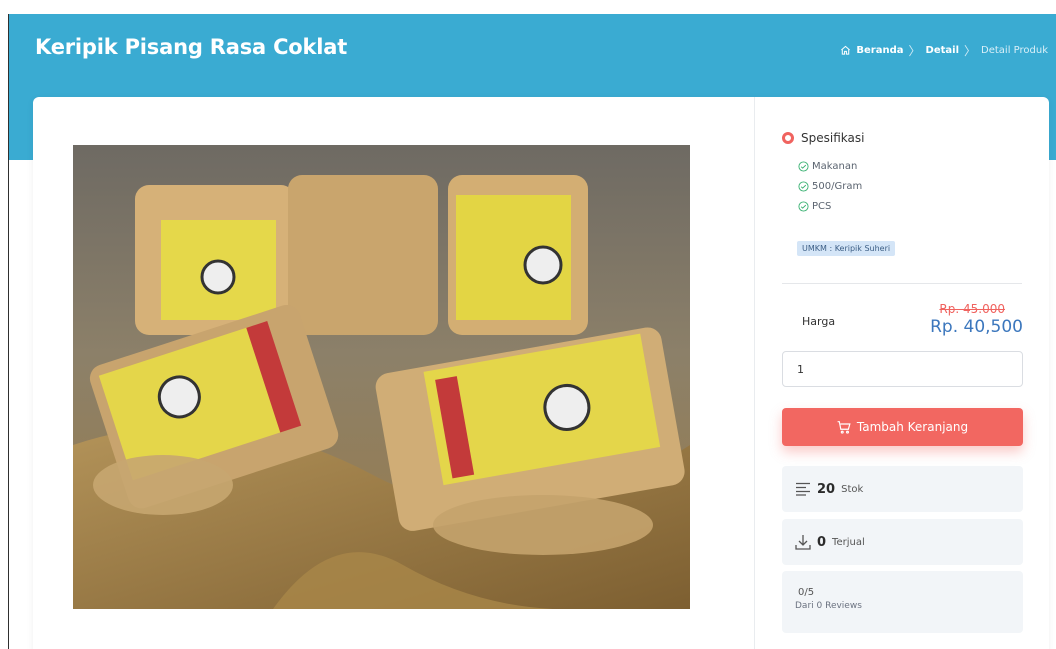  I want to click on breadcrumb-detail: Detail, so click(942, 50).